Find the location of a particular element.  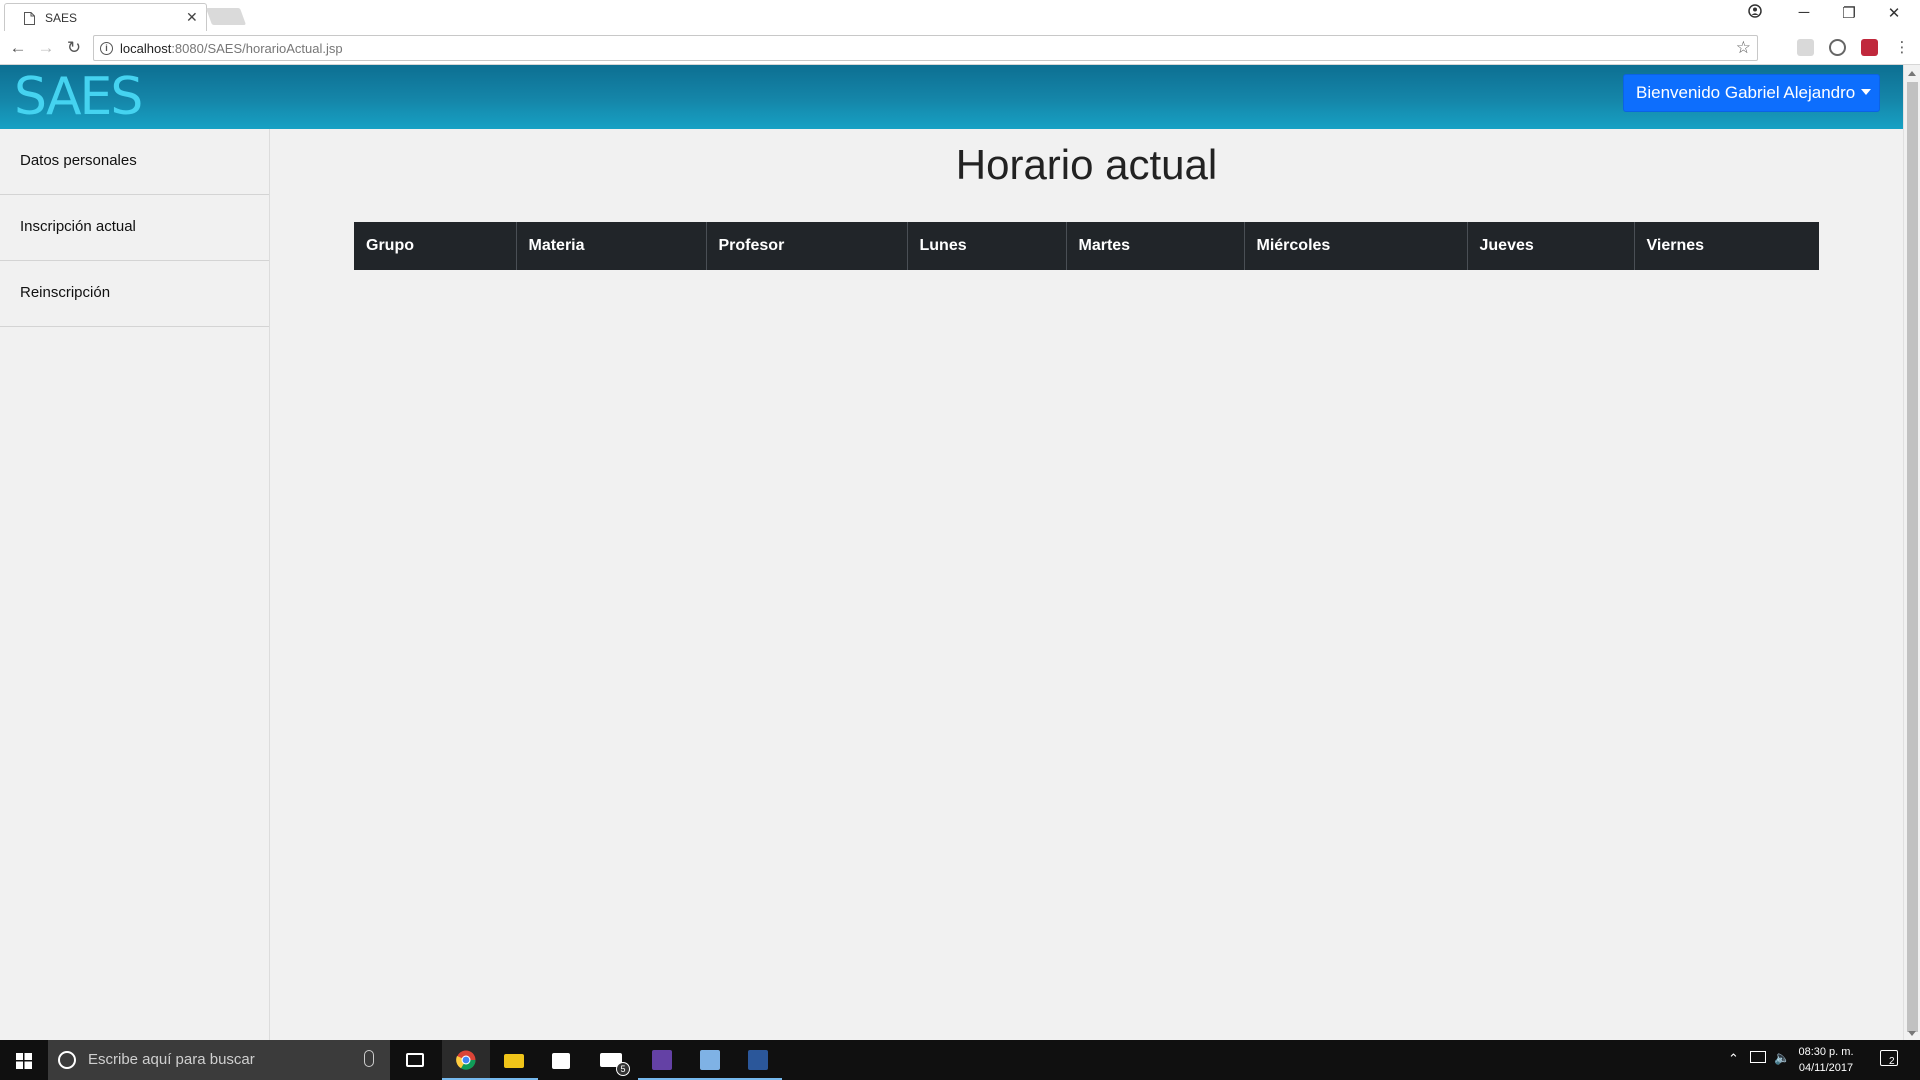

forward-icon: → is located at coordinates (46, 48).